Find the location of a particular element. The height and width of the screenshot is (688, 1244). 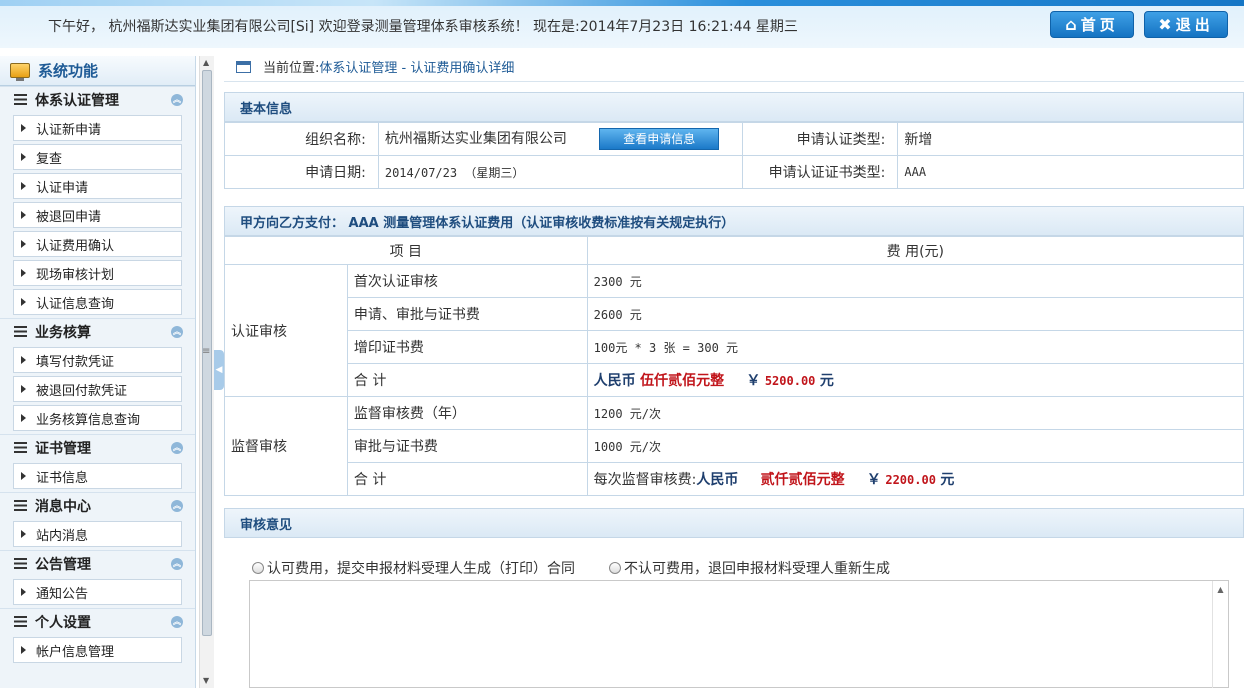

review-section-title: 审核意见 is located at coordinates (734, 523).